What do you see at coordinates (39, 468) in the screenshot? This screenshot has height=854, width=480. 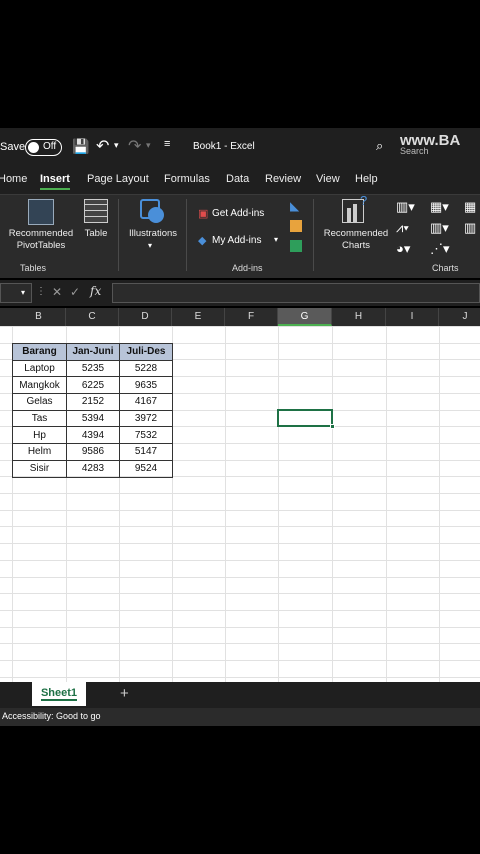 I see `table-cell: Sisir` at bounding box center [39, 468].